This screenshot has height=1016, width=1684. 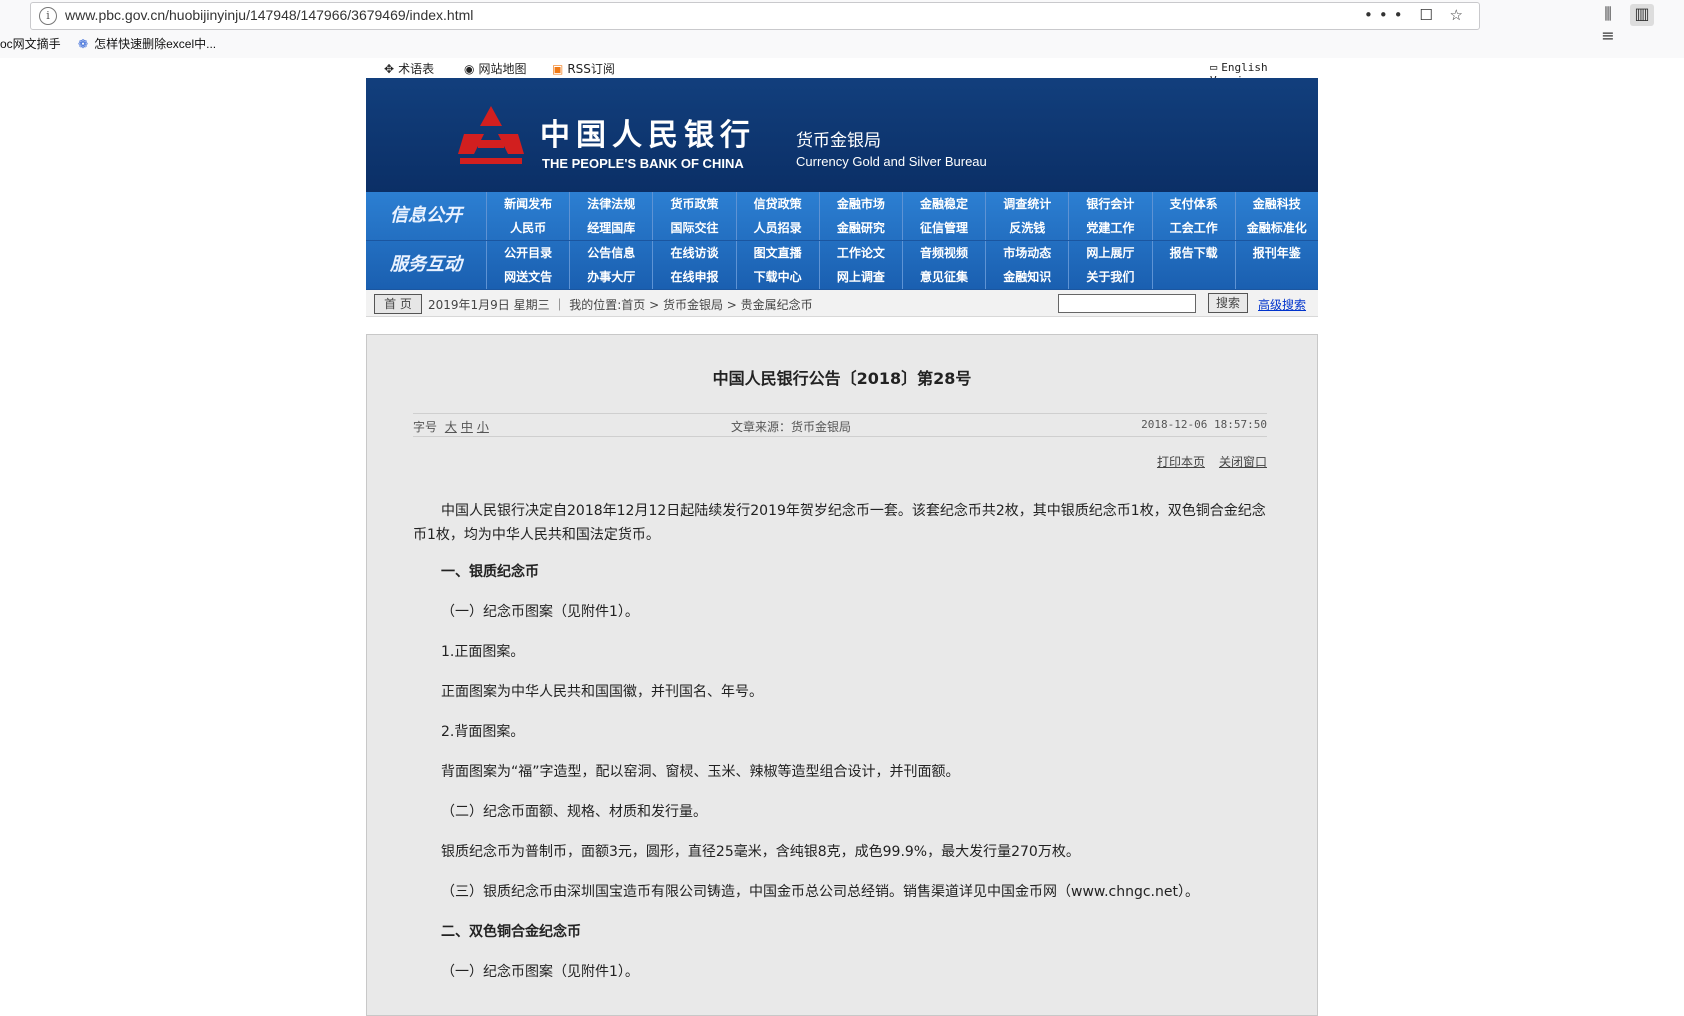 I want to click on font-size-controls: 字号 大中小, so click(x=451, y=426).